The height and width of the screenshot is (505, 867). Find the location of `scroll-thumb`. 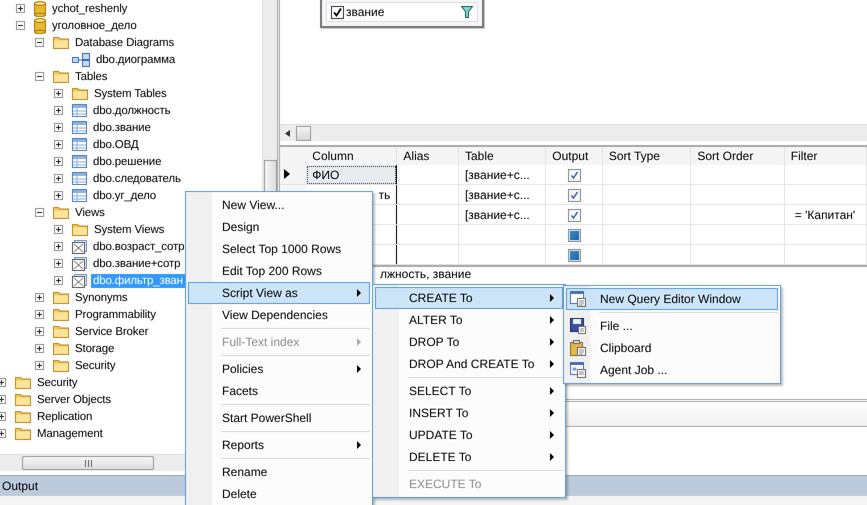

scroll-thumb is located at coordinates (303, 133).